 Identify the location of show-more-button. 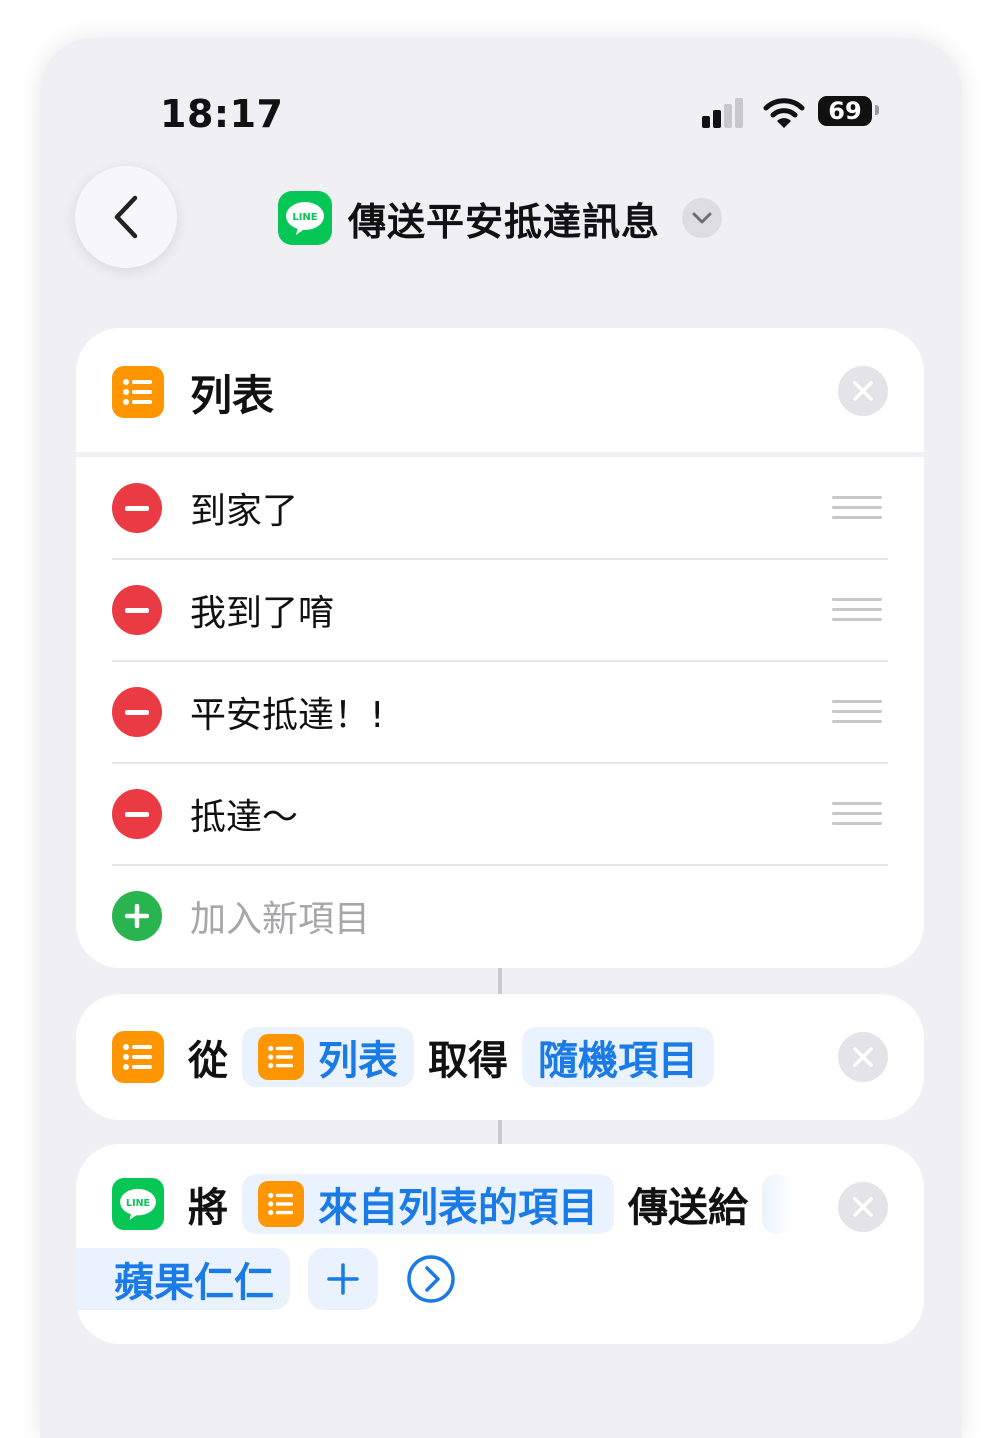
(431, 1279).